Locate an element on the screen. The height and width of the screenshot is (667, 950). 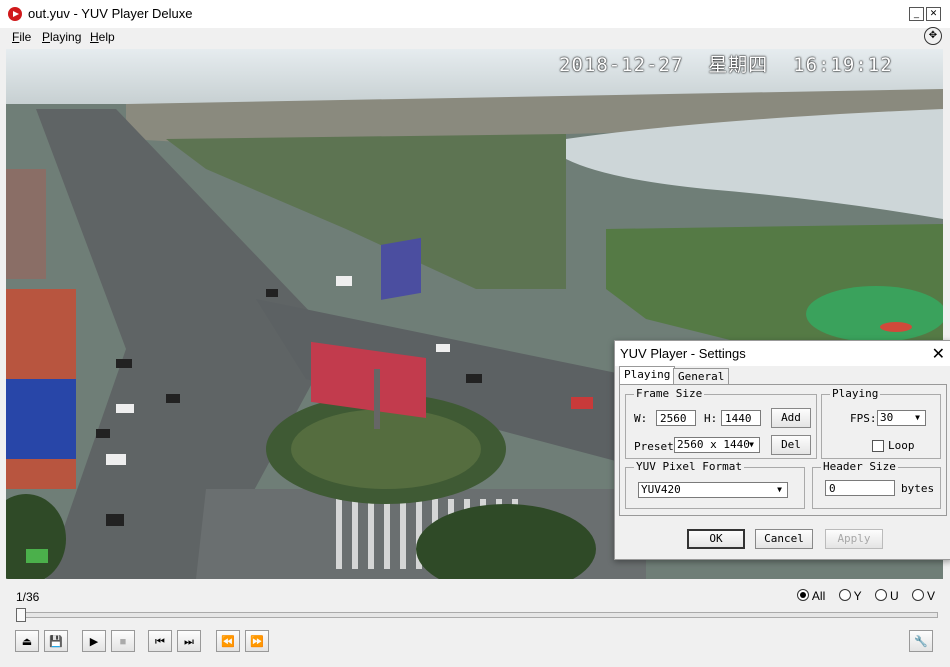
dialog-title-bar: YUV Player - Settings ✕ is located at coordinates (782, 353).